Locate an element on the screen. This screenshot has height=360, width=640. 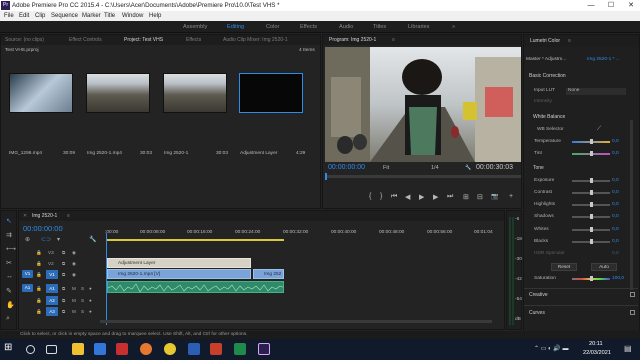
play-button: ▶ is located at coordinates (421, 197).